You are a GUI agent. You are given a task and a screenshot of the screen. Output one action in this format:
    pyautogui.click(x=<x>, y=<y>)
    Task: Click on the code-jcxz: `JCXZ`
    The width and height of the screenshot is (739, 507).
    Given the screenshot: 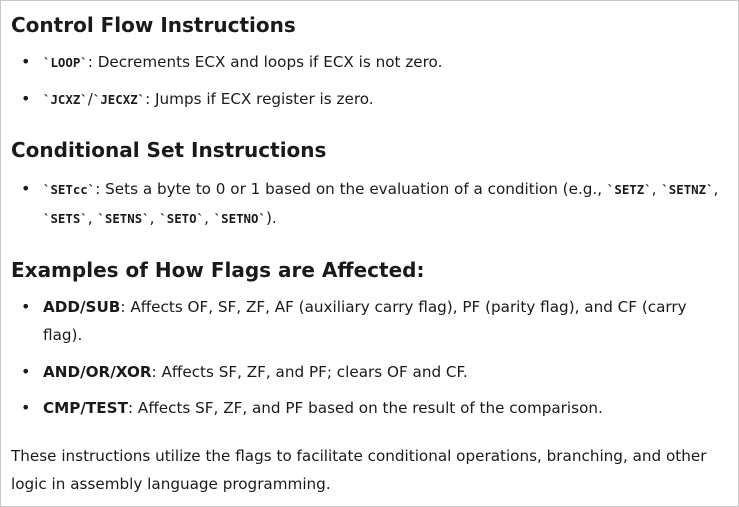 What is the action you would take?
    pyautogui.click(x=65, y=99)
    